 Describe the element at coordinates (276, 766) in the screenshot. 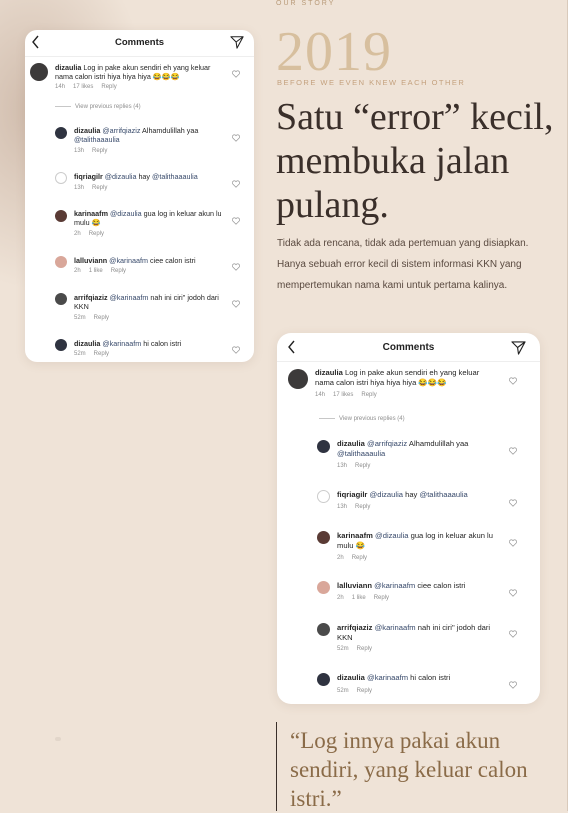

I see `quote-bar` at that location.